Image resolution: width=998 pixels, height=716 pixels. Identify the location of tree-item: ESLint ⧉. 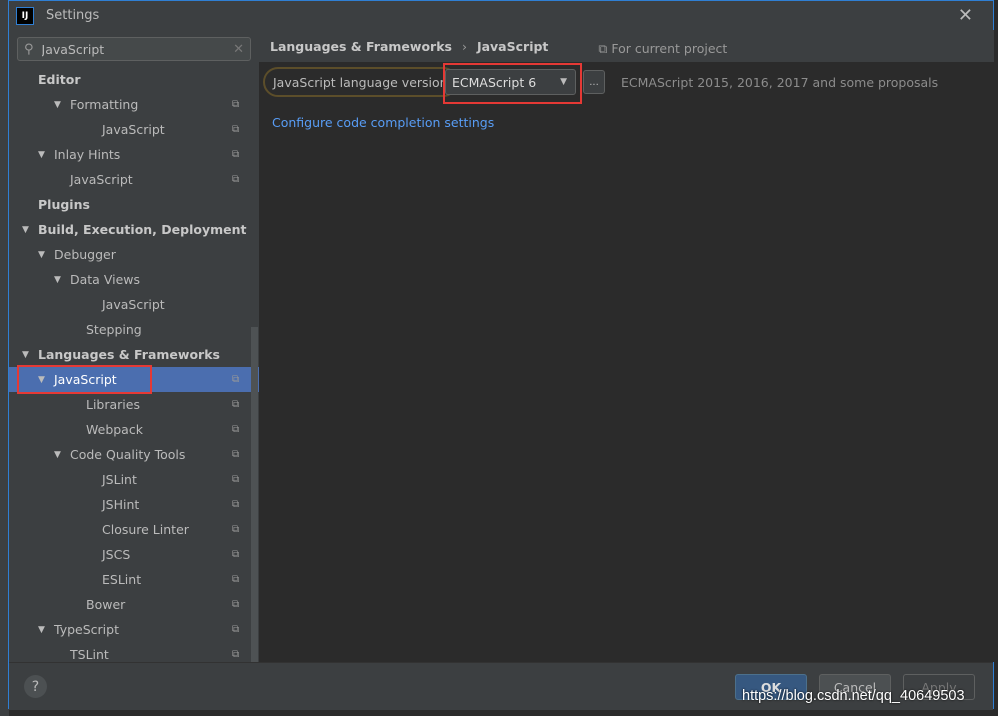
(134, 579).